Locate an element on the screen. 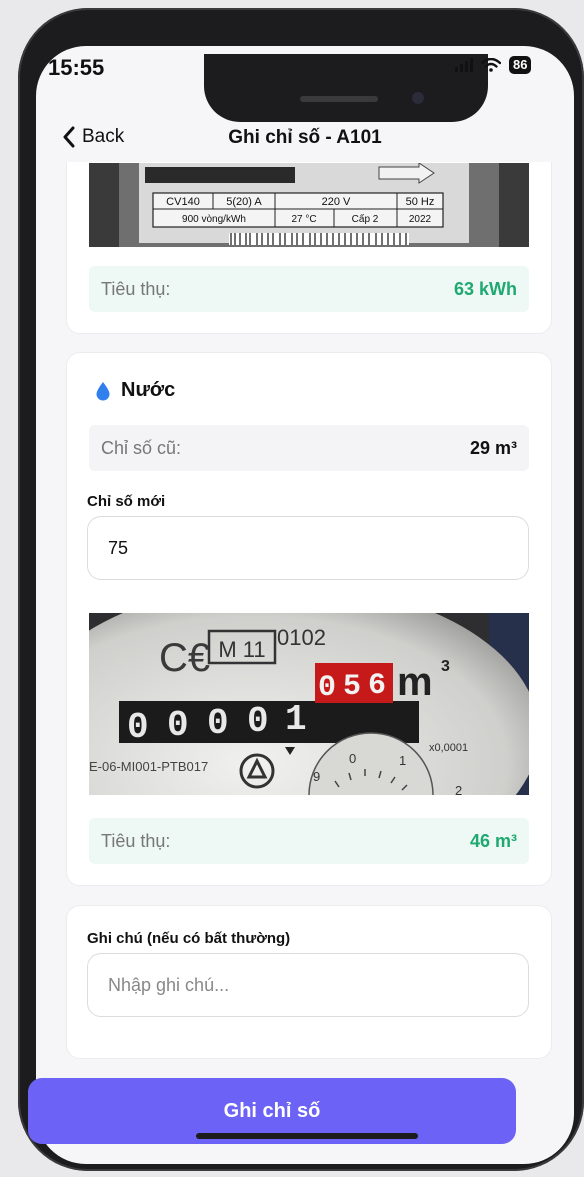 This screenshot has height=1177, width=584. meter-plate-cell: Cấp 2 is located at coordinates (365, 219).